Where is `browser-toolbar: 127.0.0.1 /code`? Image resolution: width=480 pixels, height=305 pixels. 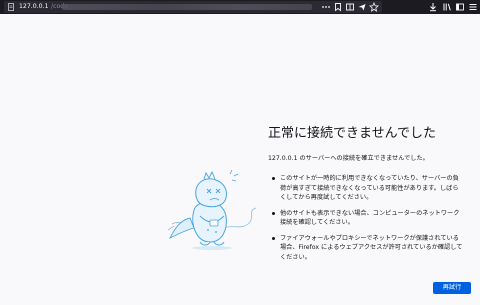
browser-toolbar: 127.0.0.1 /code is located at coordinates (240, 7).